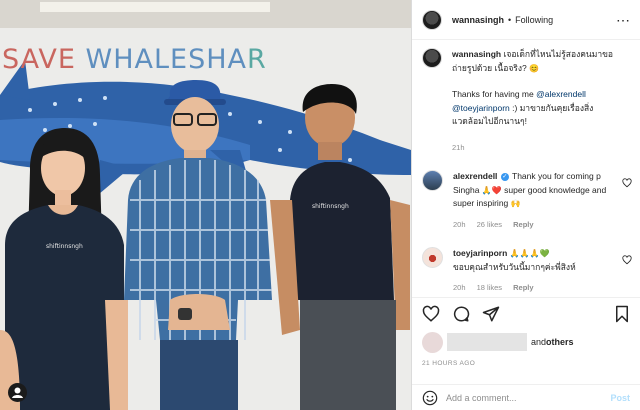 The height and width of the screenshot is (410, 640). I want to click on heart-icon, so click(431, 314).